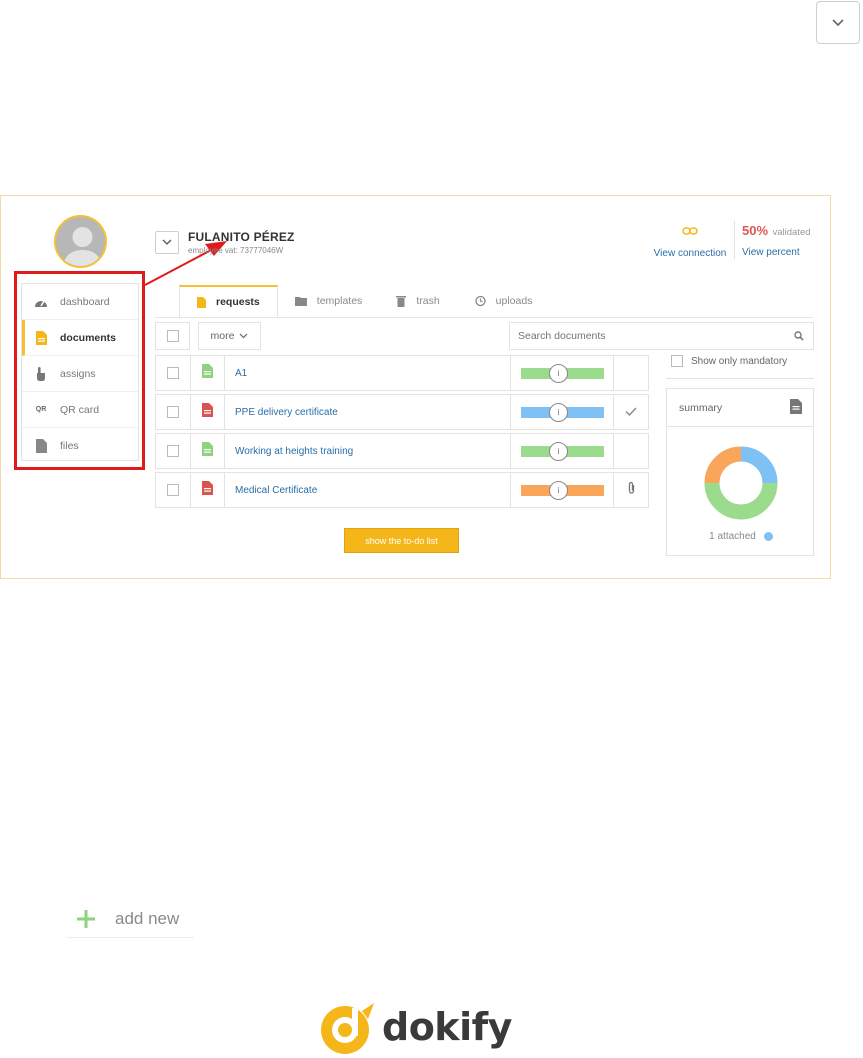  I want to click on show-only-mandatory: Show only mandatory, so click(729, 361).